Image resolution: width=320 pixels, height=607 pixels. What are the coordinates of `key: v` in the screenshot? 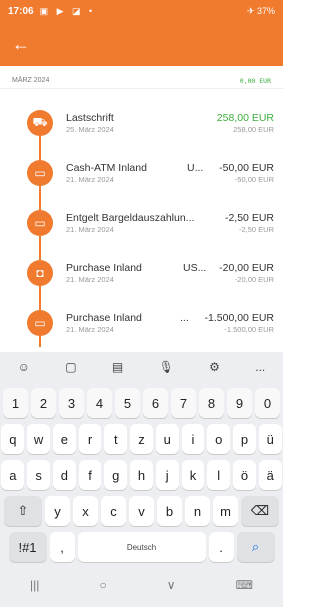 It's located at (141, 511).